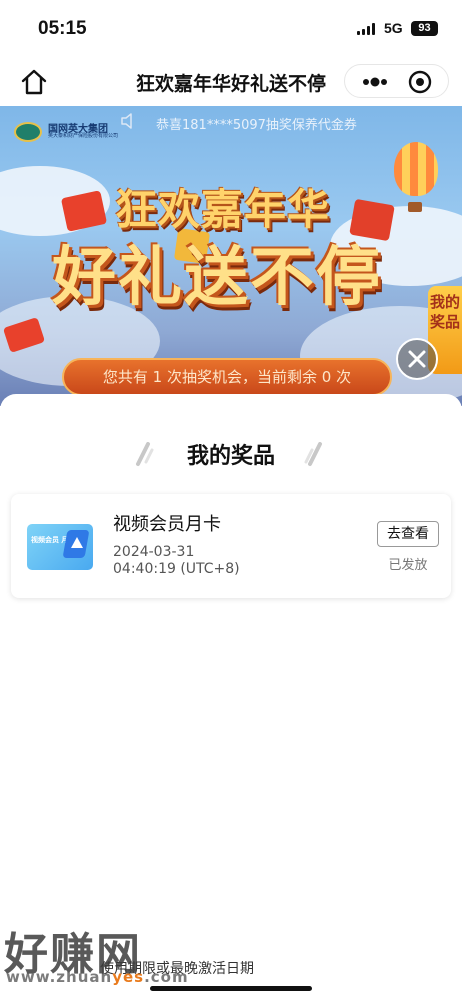 The width and height of the screenshot is (462, 1000). Describe the element at coordinates (227, 377) in the screenshot. I see `draw-chances: 您共有 1 次抽奖机会，当前剩余 0 次` at that location.